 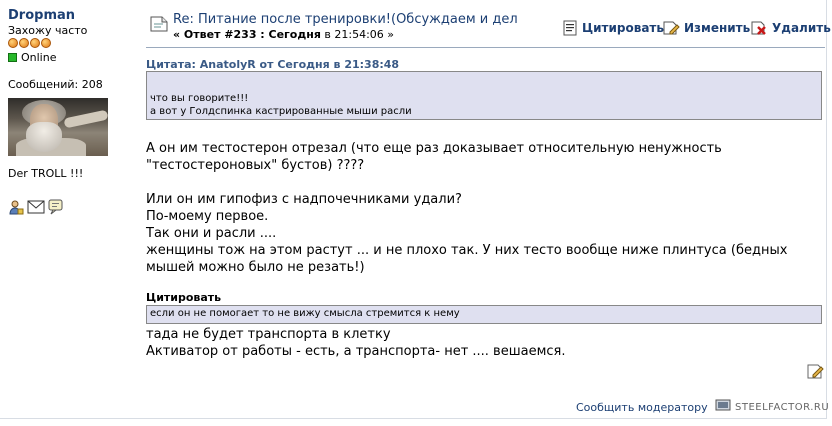 What do you see at coordinates (359, 34) in the screenshot?
I see `post-time: в 21:54:06 »` at bounding box center [359, 34].